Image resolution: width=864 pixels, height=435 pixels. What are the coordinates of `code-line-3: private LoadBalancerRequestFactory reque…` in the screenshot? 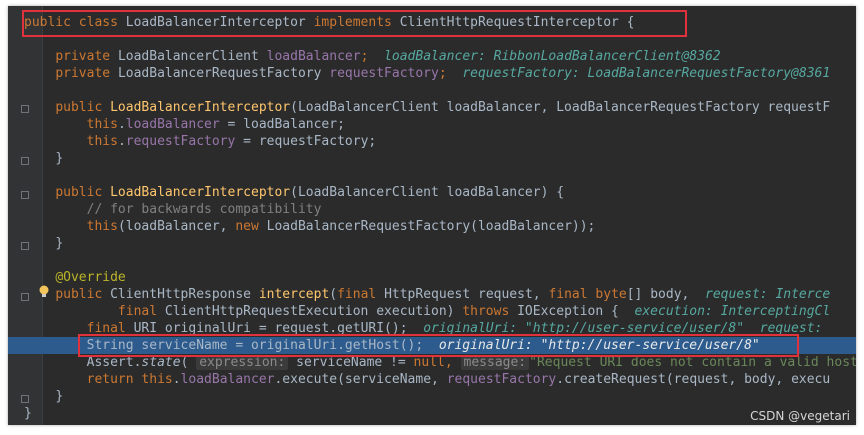 It's located at (432, 73).